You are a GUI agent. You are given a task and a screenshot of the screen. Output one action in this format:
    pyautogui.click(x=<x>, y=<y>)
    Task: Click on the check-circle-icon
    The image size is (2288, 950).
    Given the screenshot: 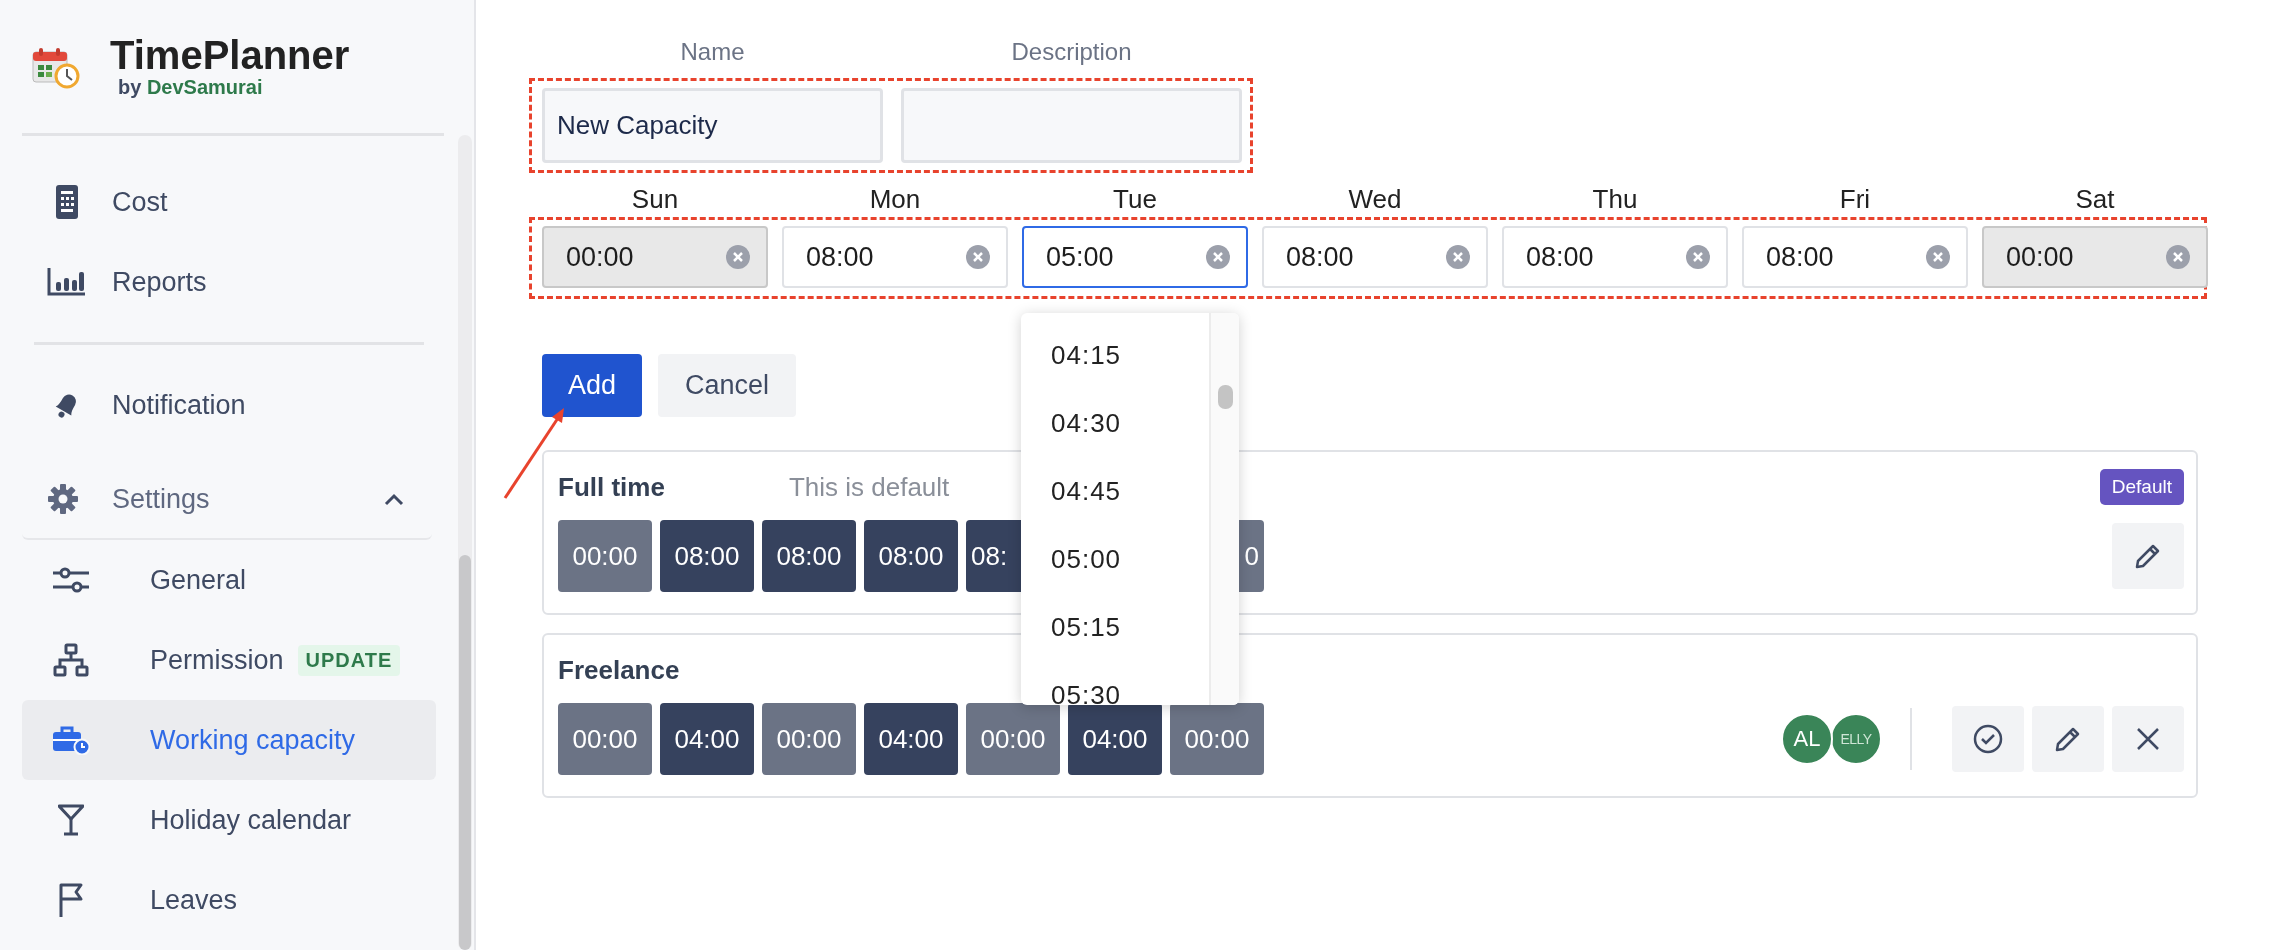 What is the action you would take?
    pyautogui.click(x=1988, y=739)
    